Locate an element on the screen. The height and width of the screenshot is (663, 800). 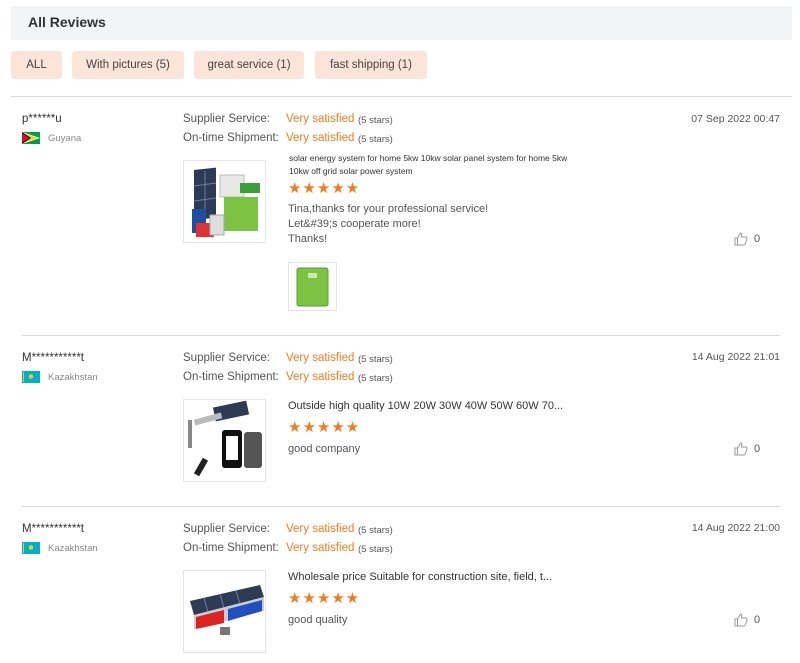
review-comment: good company is located at coordinates (324, 449).